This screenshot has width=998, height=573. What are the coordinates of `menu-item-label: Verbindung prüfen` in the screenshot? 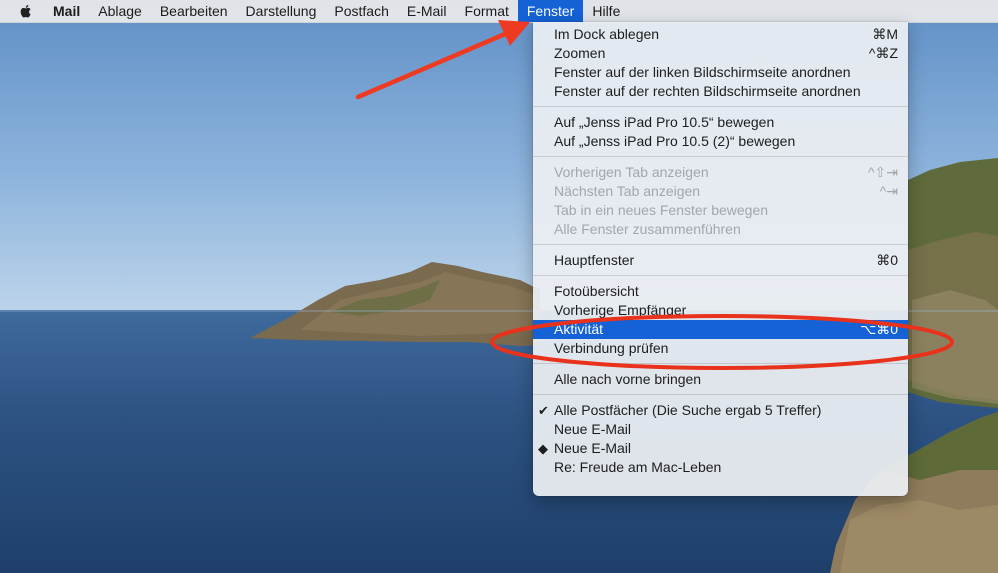 It's located at (611, 348).